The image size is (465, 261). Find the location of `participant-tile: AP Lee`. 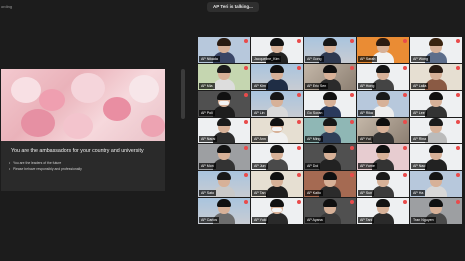

participant-tile: AP Lee is located at coordinates (436, 103).